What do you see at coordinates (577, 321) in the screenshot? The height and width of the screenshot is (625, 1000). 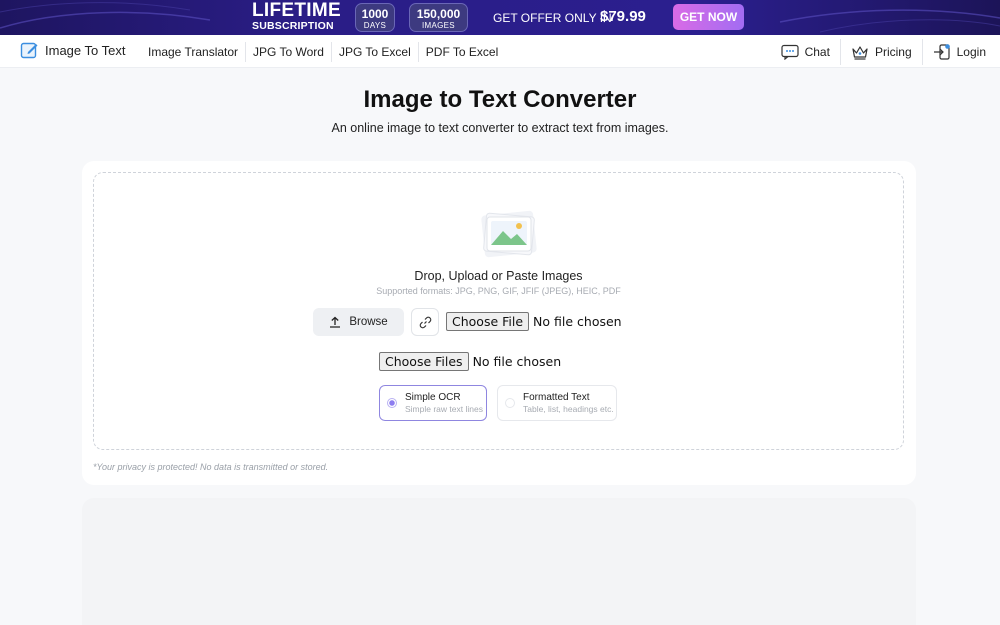 I see `file-status: No file chosen` at bounding box center [577, 321].